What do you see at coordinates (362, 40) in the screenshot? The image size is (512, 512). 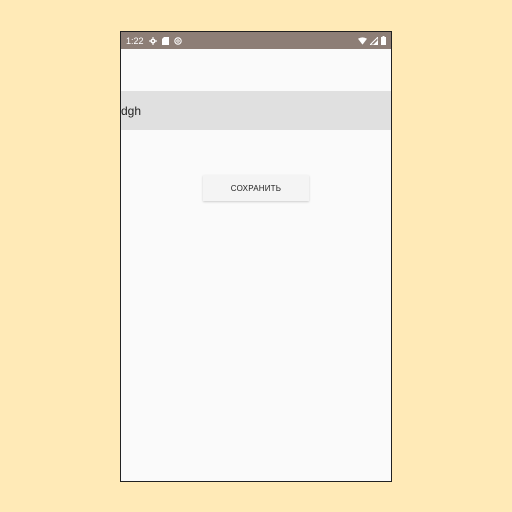 I see `wifi-icon` at bounding box center [362, 40].